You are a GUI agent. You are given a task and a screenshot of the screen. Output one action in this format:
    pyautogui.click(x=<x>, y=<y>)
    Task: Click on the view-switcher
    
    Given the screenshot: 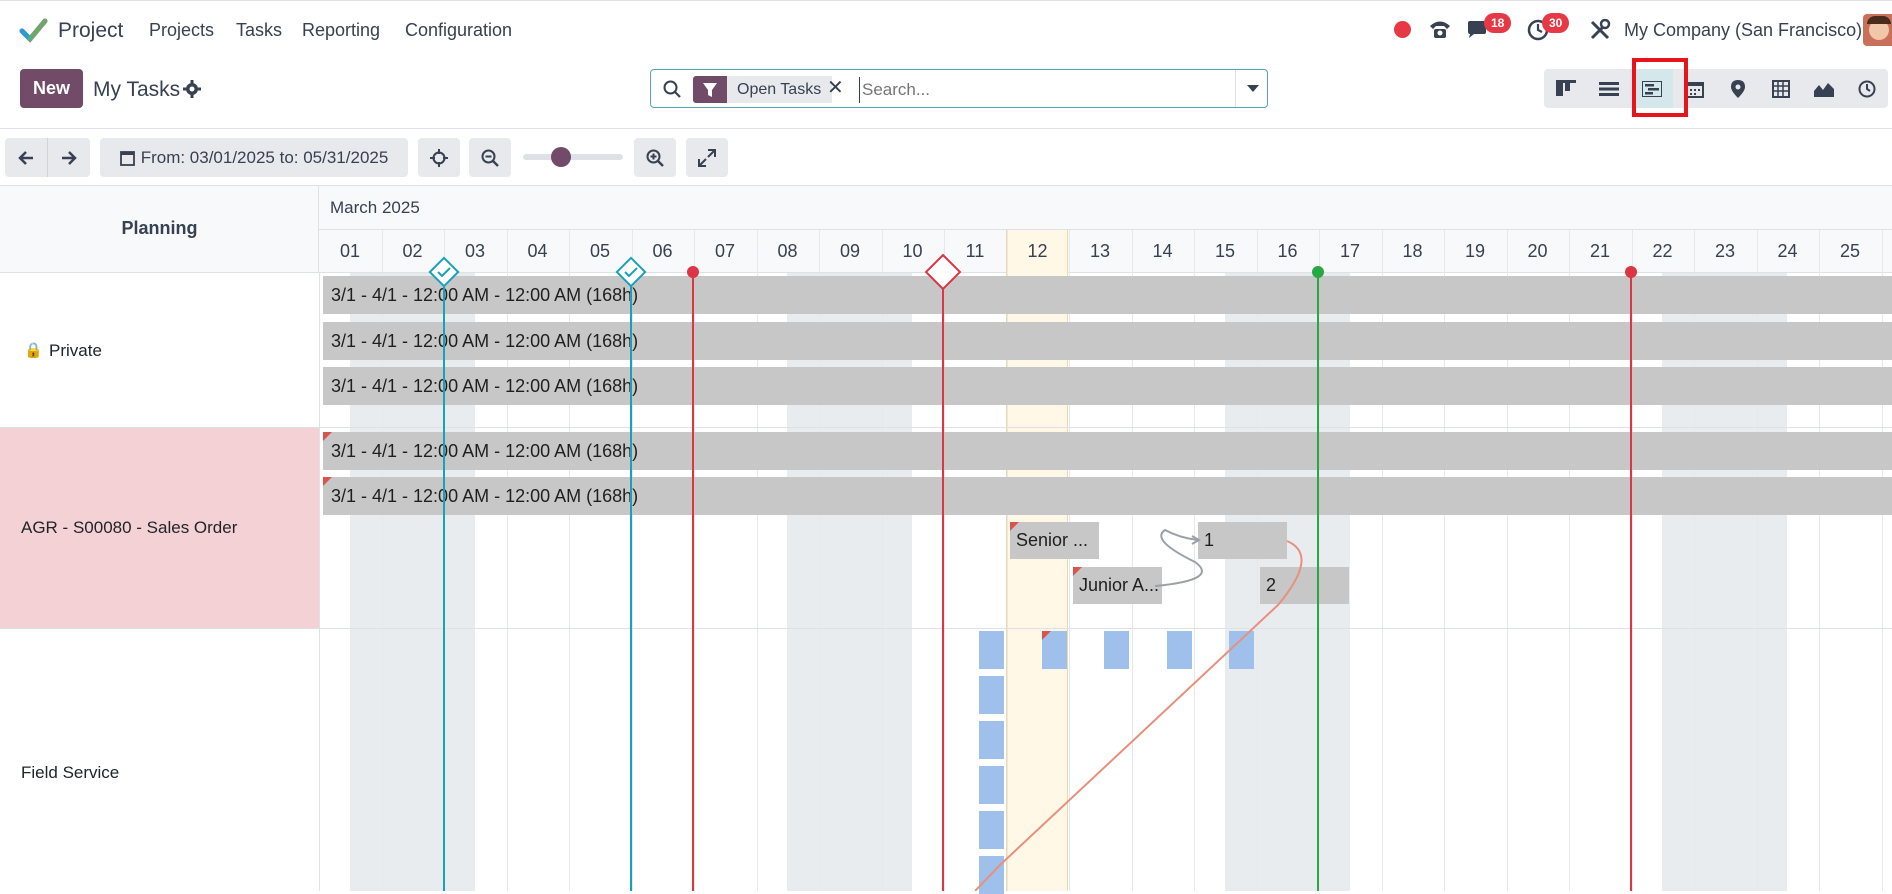 What is the action you would take?
    pyautogui.click(x=1716, y=88)
    